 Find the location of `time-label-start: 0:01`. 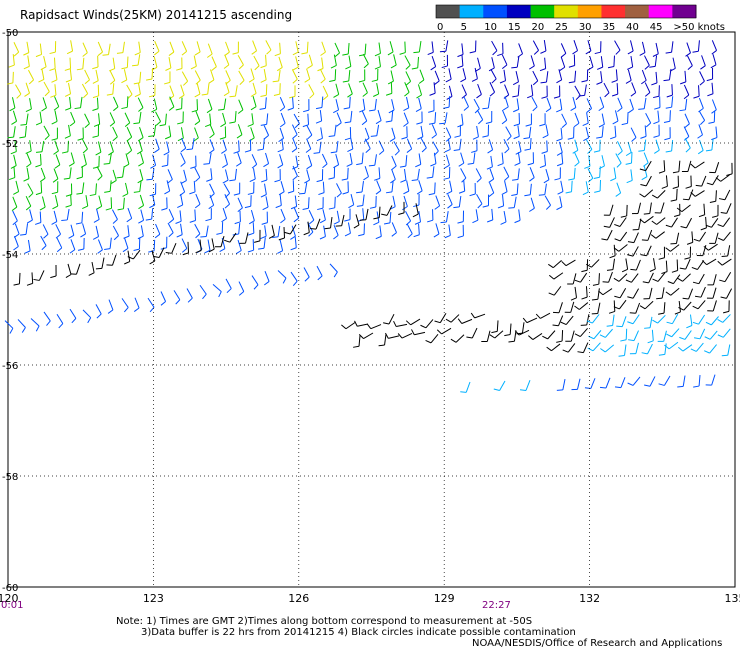

time-label-start: 0:01 is located at coordinates (12, 605).